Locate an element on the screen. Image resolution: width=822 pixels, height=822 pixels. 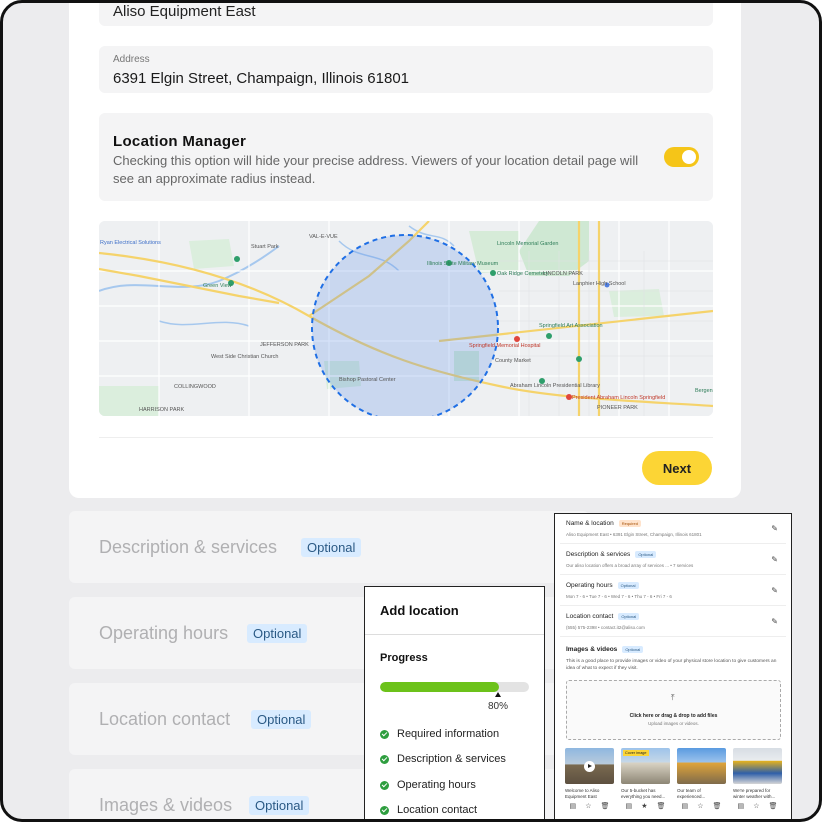
map-label-val-e-vue: VAL-E-VUE is located at coordinates (323, 237).